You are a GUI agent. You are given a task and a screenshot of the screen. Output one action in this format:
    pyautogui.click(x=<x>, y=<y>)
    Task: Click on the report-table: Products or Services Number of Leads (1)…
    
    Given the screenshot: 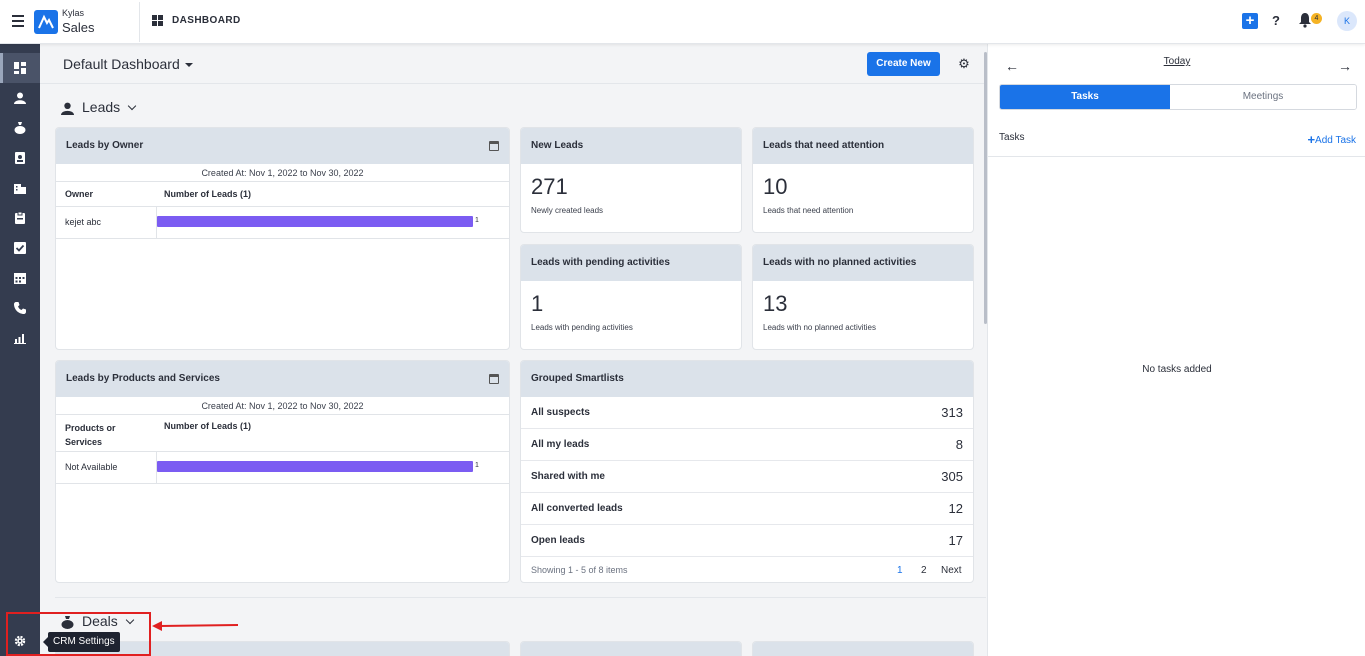 What is the action you would take?
    pyautogui.click(x=282, y=449)
    